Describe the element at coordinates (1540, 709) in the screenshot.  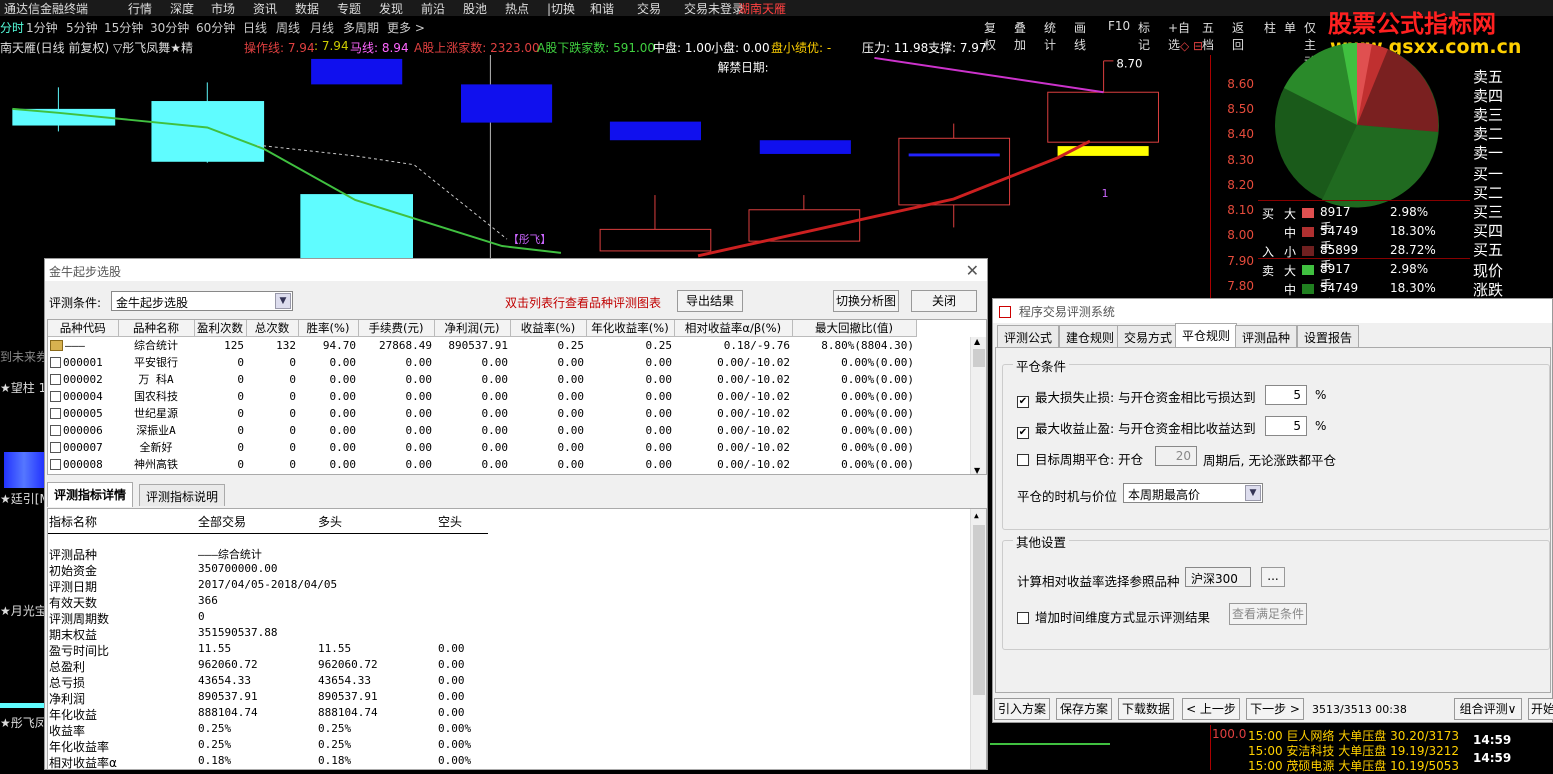
I see `start-button: 开始` at that location.